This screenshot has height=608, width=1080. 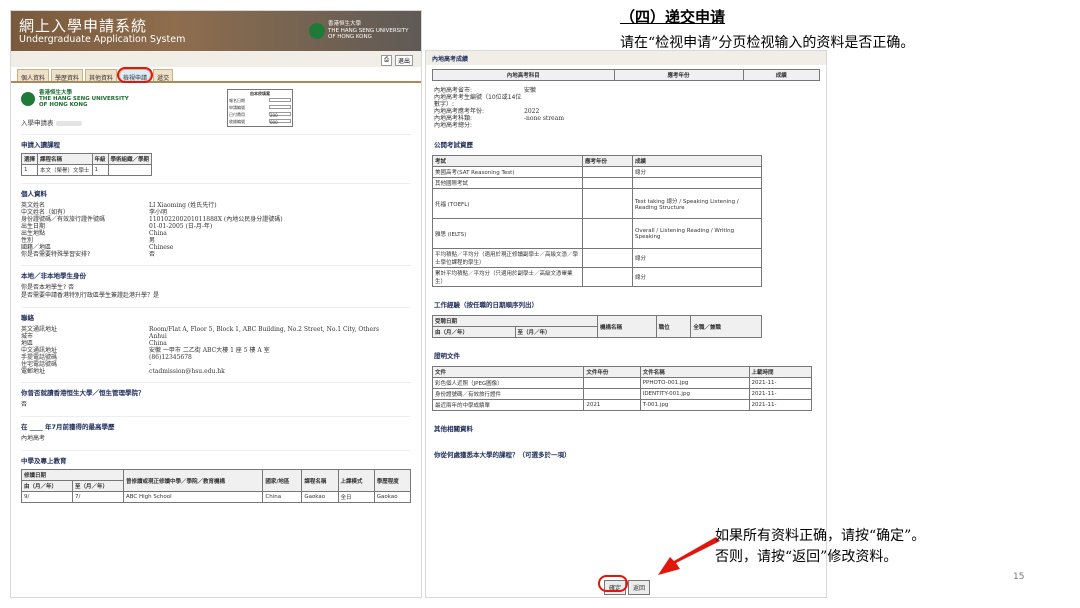 I want to click on tab-submit: 遞交, so click(x=163, y=75).